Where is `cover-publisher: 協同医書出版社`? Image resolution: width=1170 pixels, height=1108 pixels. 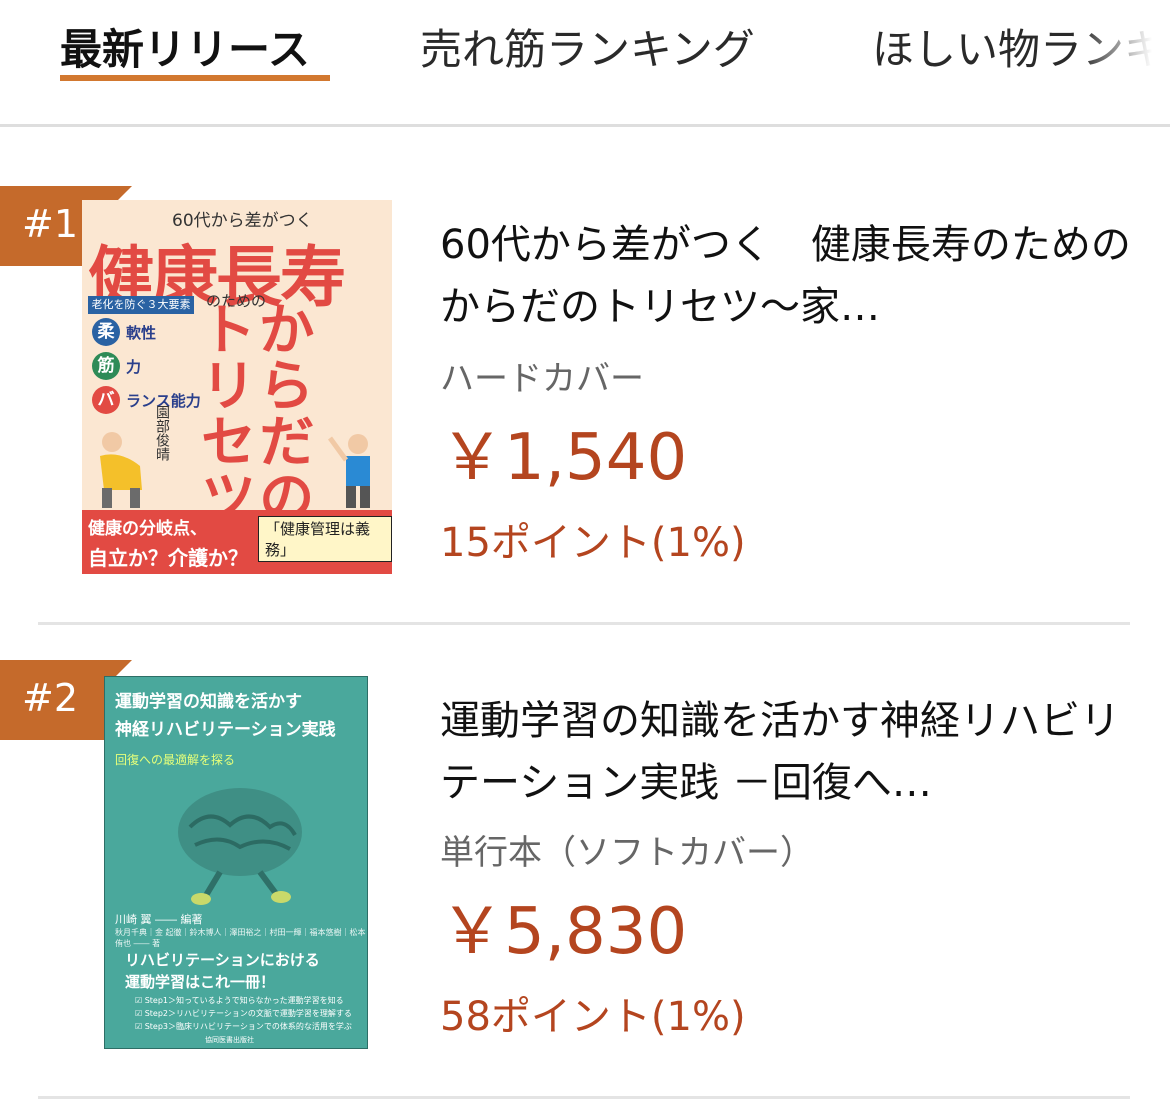 cover-publisher: 協同医書出版社 is located at coordinates (229, 1040).